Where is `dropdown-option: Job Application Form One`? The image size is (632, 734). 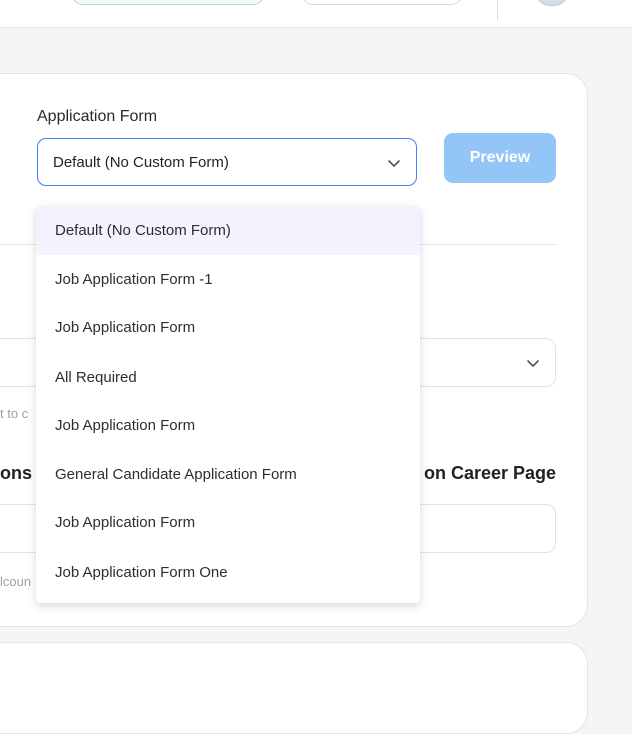 dropdown-option: Job Application Form One is located at coordinates (228, 573).